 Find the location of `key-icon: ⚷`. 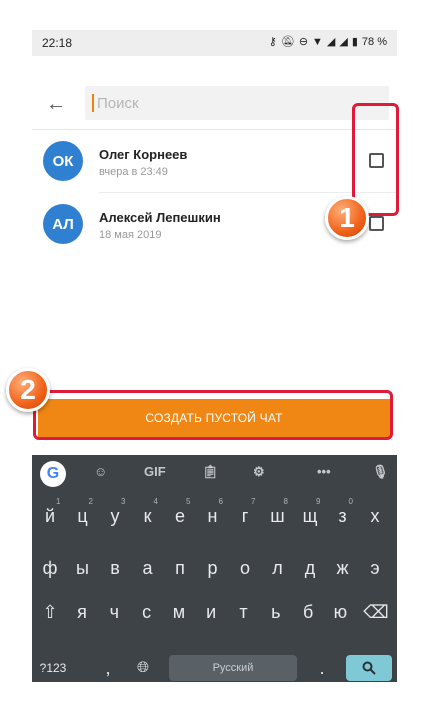

key-icon: ⚷ is located at coordinates (272, 42).